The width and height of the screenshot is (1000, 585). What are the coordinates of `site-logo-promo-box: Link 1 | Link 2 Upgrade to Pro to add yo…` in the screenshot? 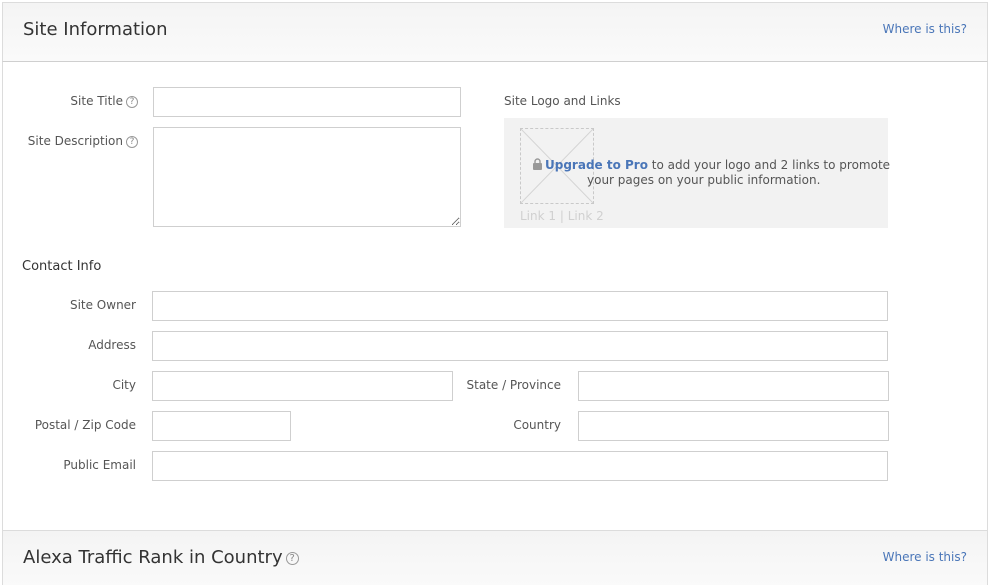 It's located at (697, 173).